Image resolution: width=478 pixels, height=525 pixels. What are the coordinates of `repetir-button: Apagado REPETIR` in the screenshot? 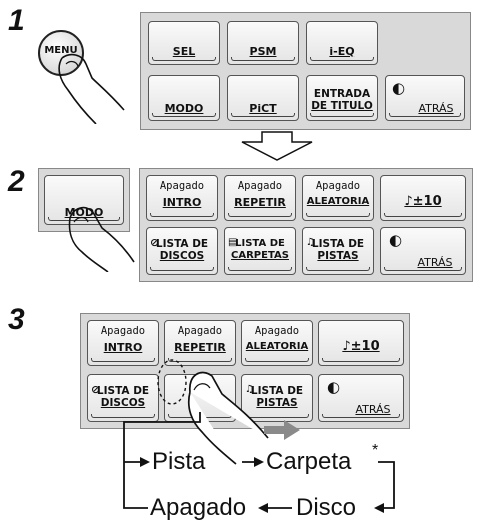 It's located at (260, 198).